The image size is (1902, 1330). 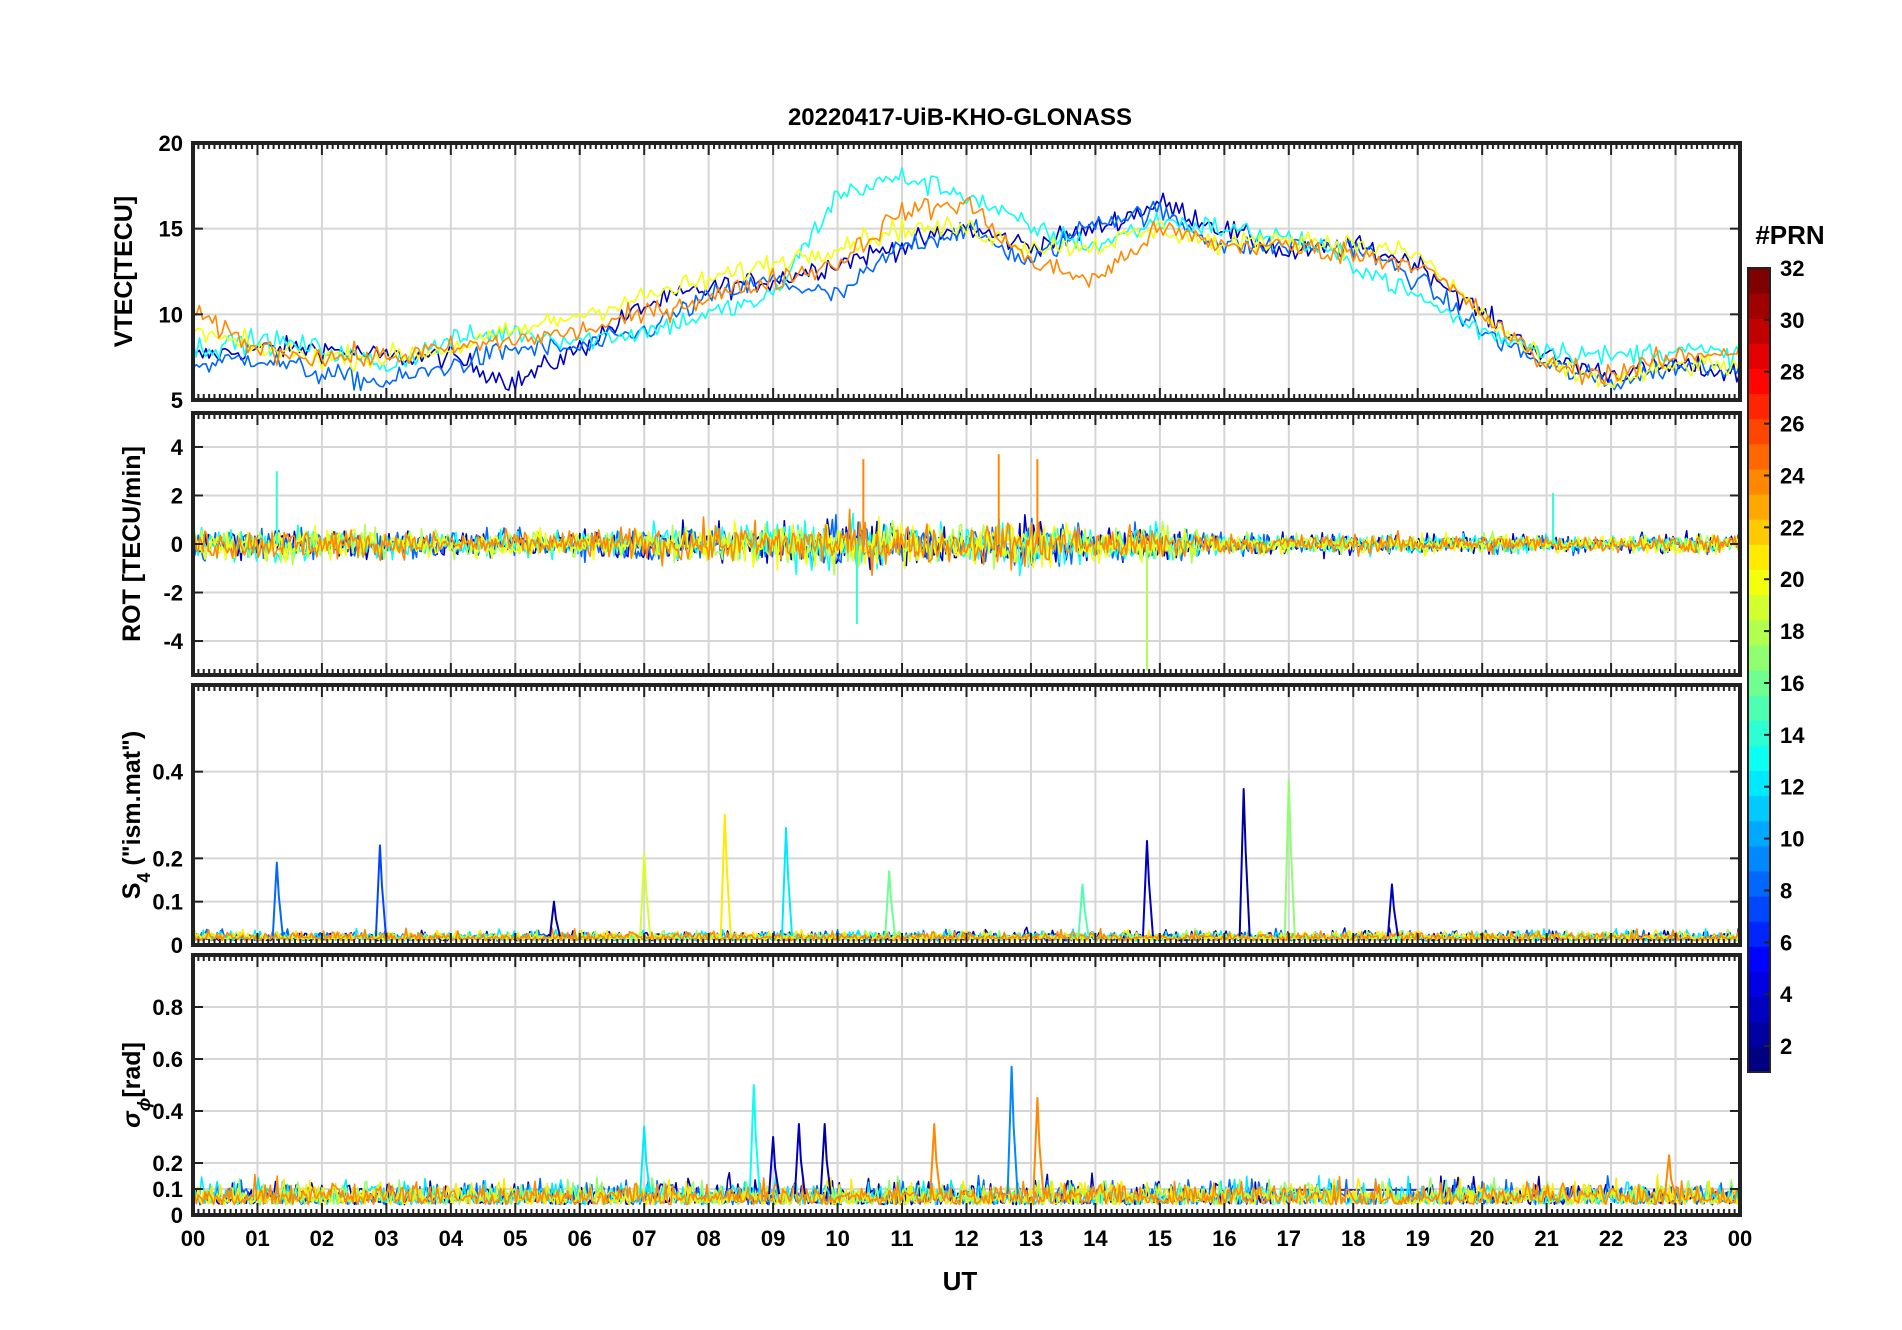 What do you see at coordinates (144, 1105) in the screenshot?
I see `y-axis-label-sub: ϕ` at bounding box center [144, 1105].